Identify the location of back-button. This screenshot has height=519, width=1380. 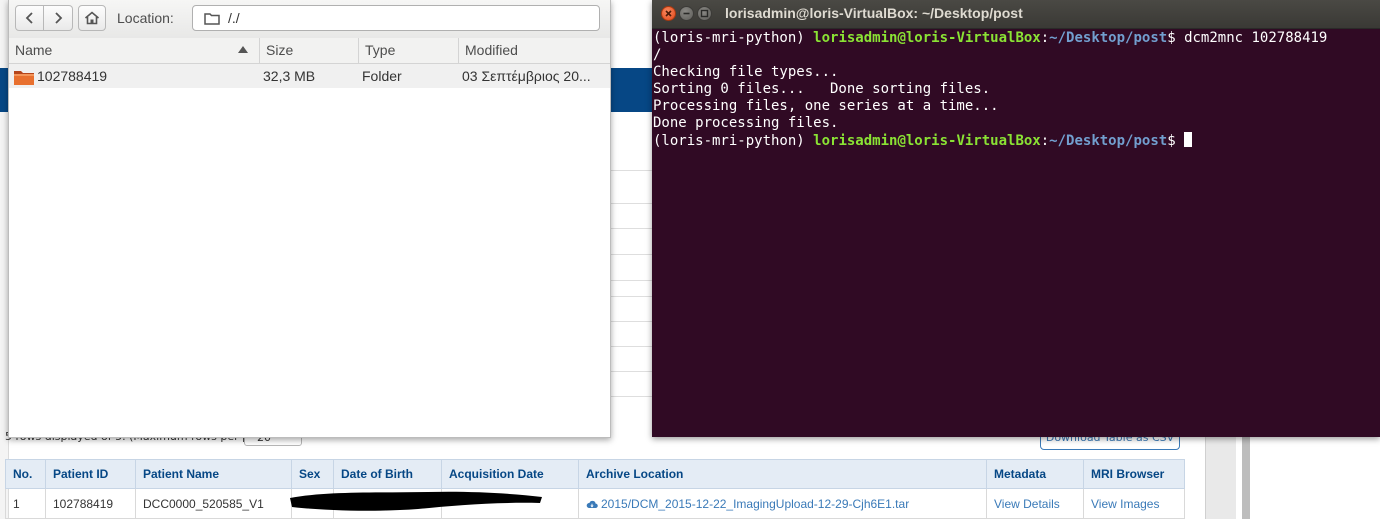
(29, 18).